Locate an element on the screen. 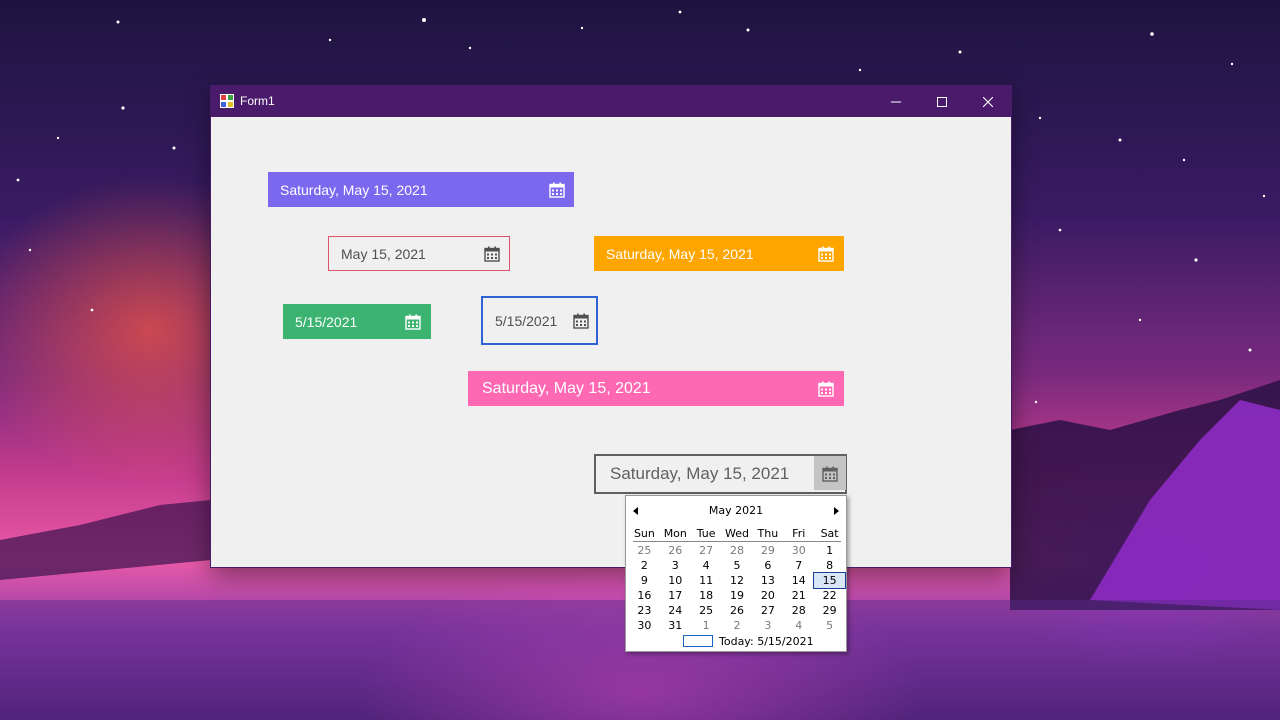 The image size is (1280, 720). today-marker is located at coordinates (698, 641).